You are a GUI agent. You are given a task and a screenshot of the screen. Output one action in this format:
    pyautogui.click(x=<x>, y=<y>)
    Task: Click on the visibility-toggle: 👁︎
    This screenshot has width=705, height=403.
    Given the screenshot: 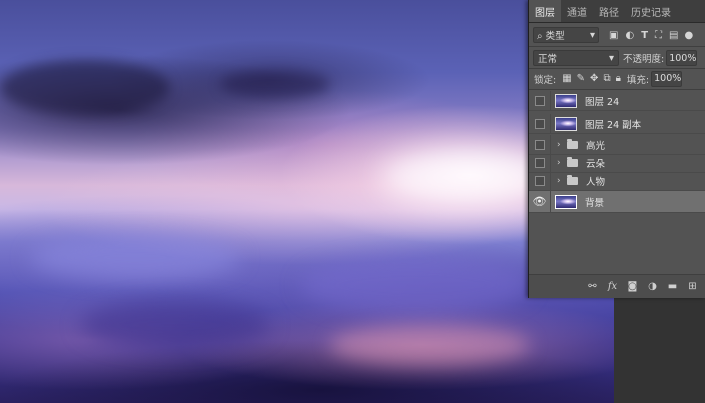 What is the action you would take?
    pyautogui.click(x=540, y=201)
    